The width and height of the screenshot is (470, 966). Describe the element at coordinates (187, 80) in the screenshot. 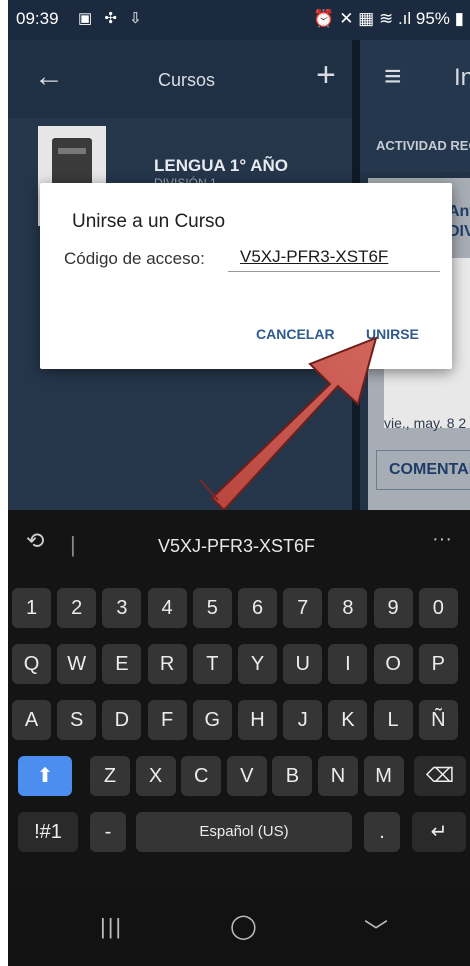

I see `courses-title: Cursos` at that location.